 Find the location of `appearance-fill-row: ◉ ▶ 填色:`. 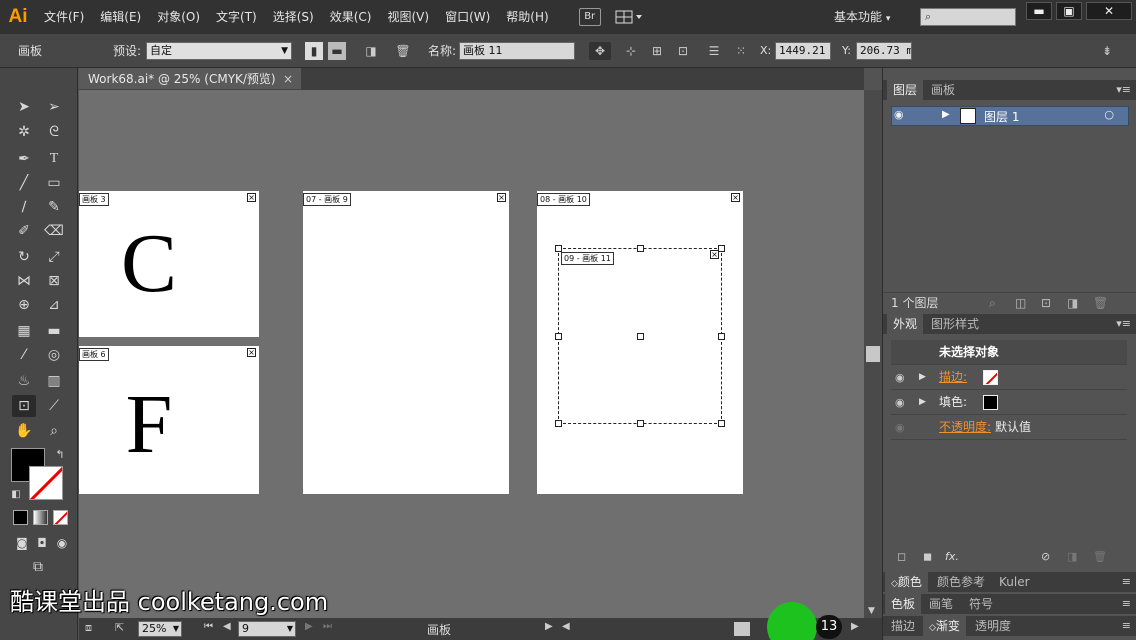

appearance-fill-row: ◉ ▶ 填色: is located at coordinates (1009, 402).